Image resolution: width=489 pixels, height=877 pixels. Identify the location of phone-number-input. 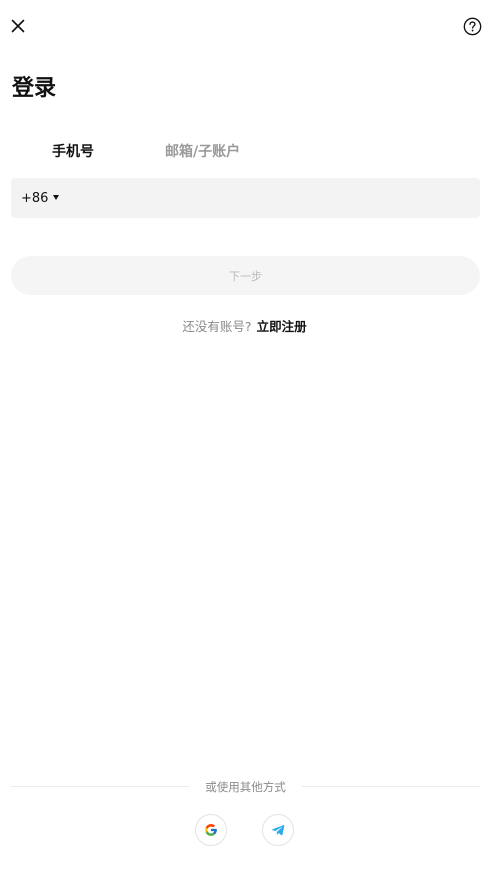
(276, 198).